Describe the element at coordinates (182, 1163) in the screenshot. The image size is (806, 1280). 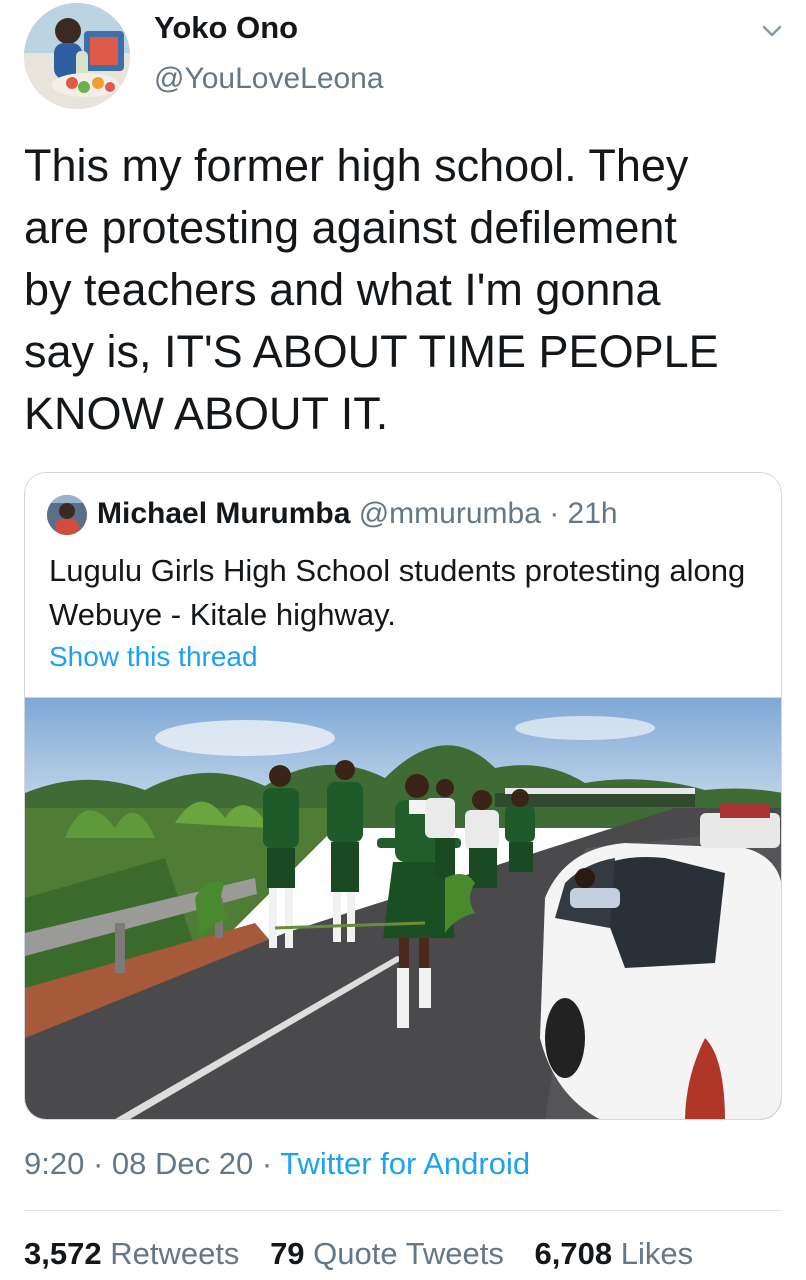
I see `tweet-date: 08 Dec 20` at that location.